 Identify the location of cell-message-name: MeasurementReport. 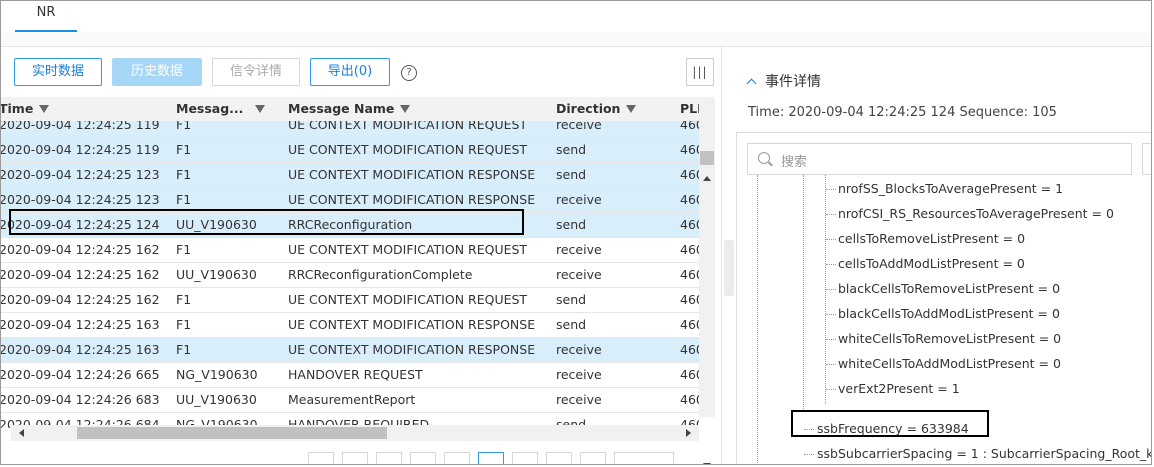
(352, 399).